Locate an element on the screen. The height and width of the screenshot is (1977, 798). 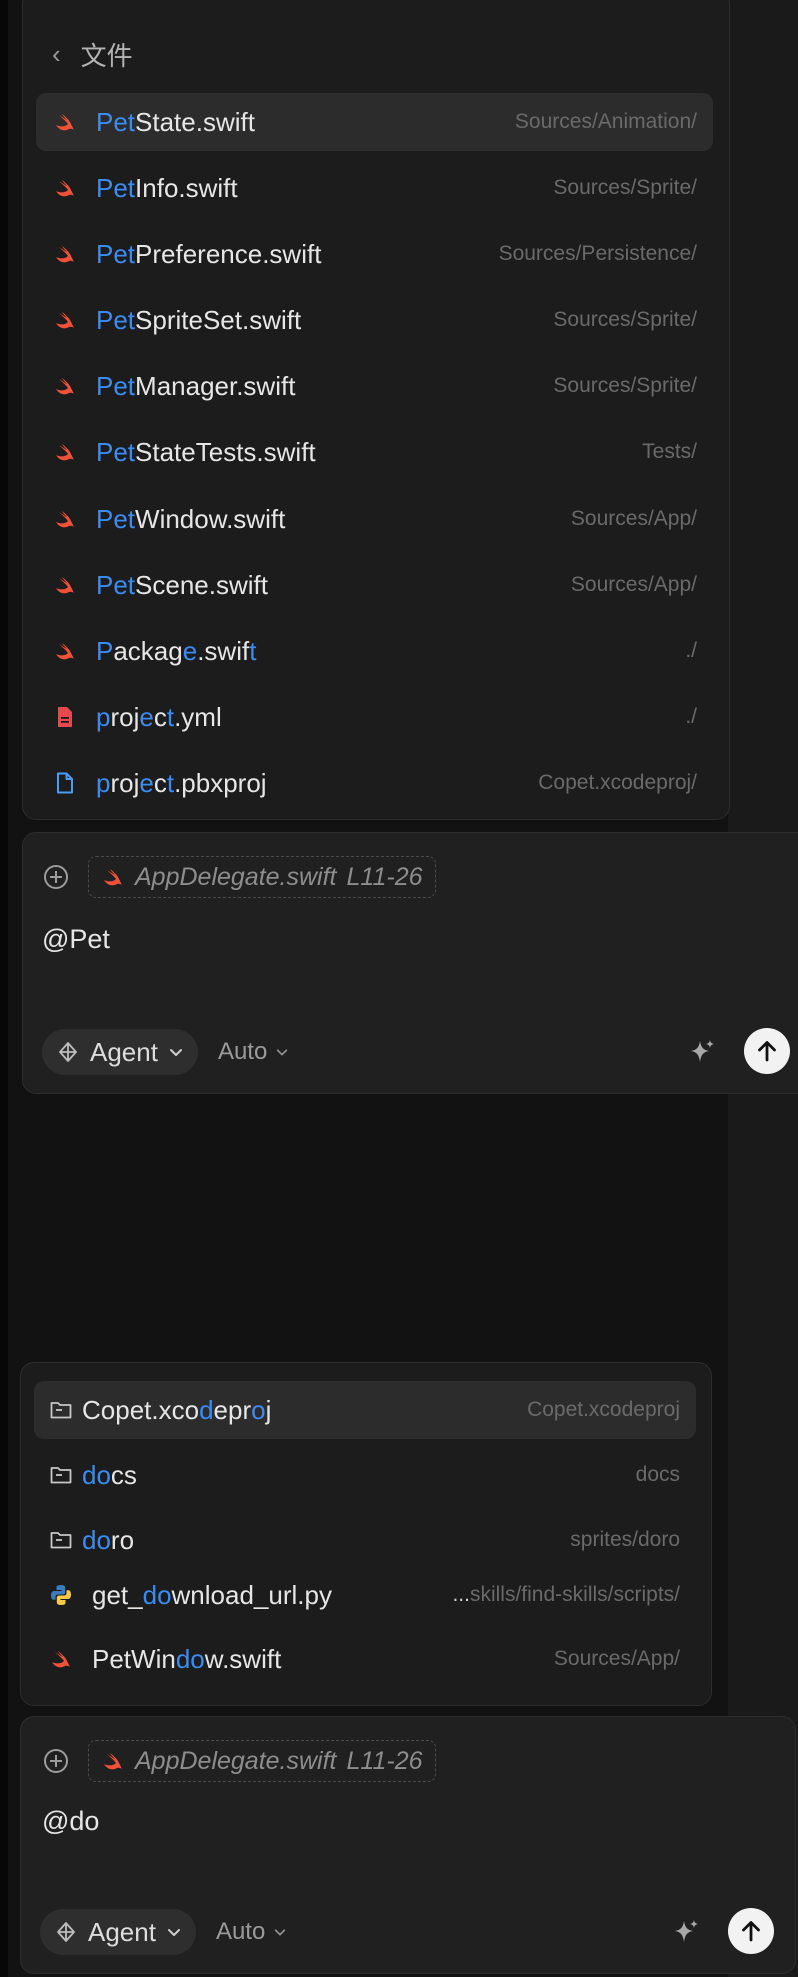
file-name: PetScene.swift is located at coordinates (182, 584).